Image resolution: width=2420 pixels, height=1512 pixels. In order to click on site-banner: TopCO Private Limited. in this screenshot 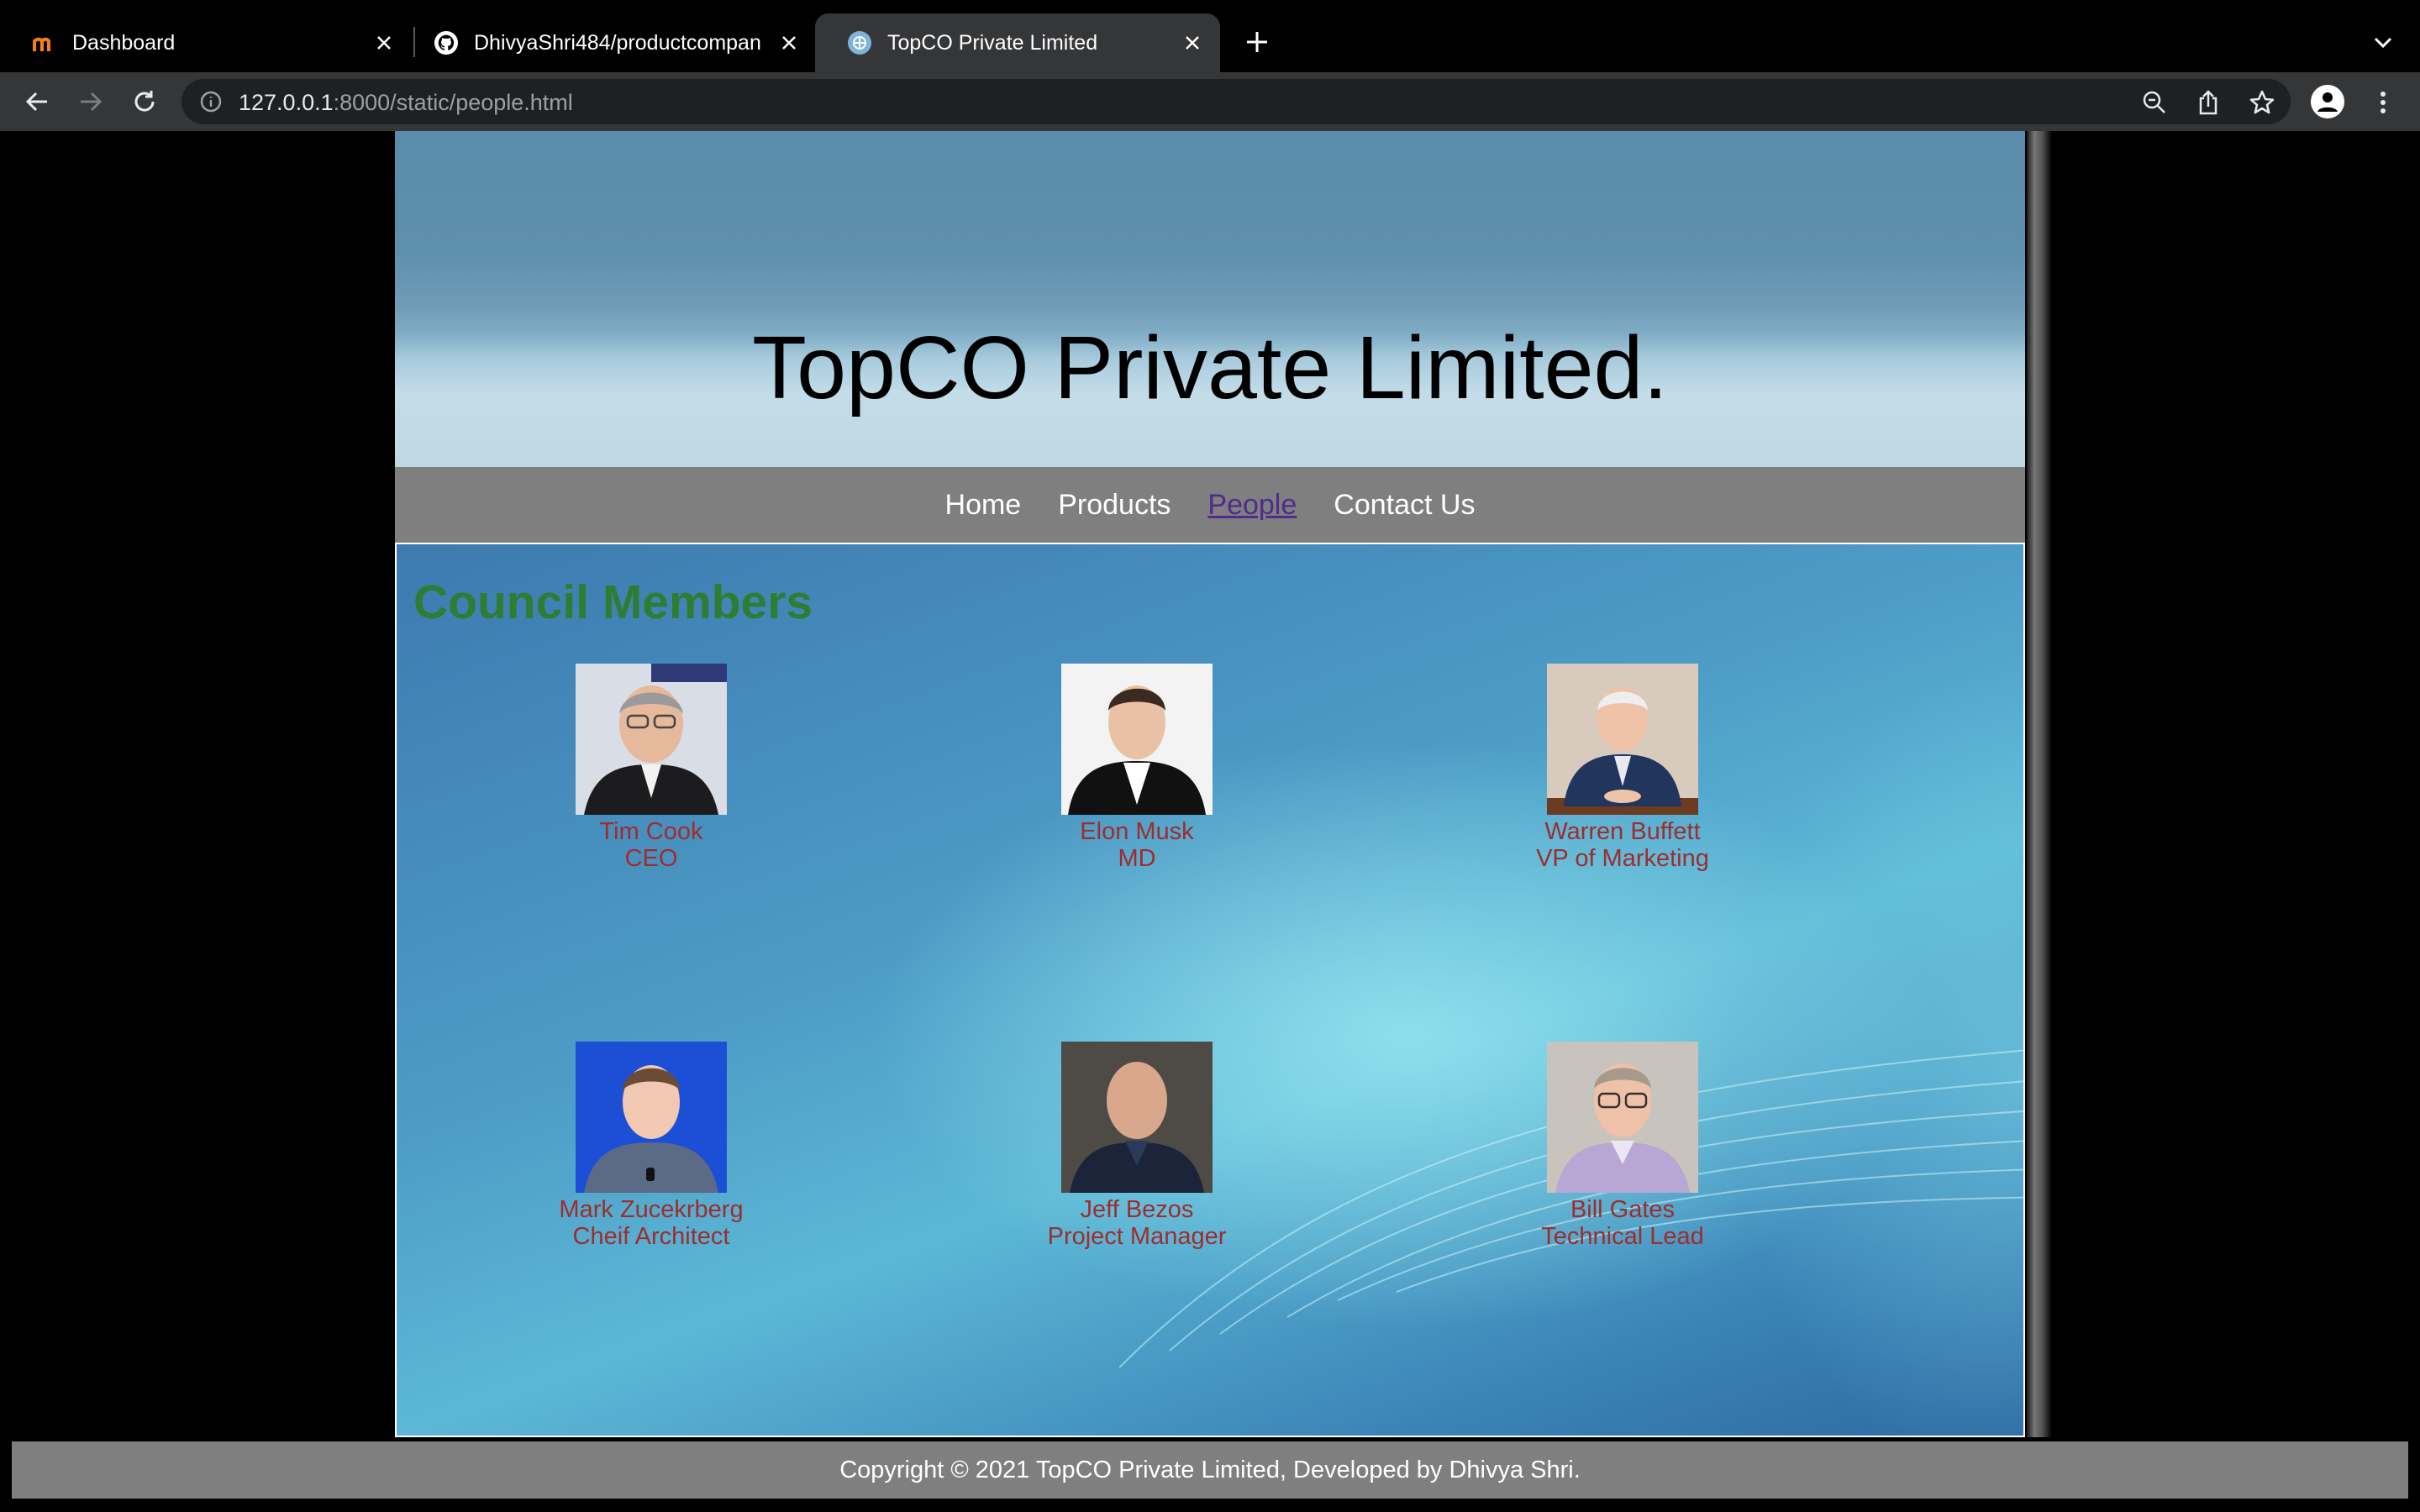, I will do `click(1210, 299)`.